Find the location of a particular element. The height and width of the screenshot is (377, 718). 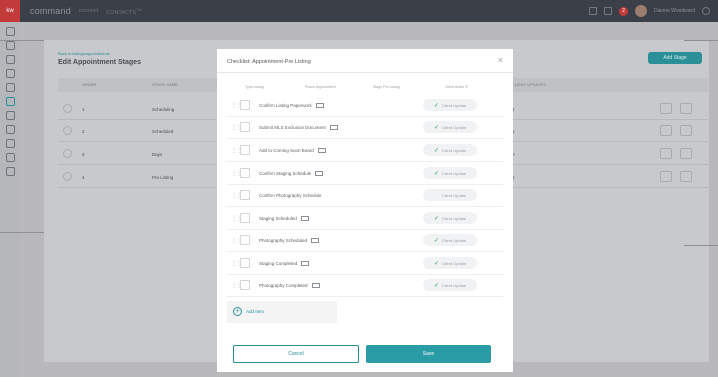

help-icon is located at coordinates (706, 11).